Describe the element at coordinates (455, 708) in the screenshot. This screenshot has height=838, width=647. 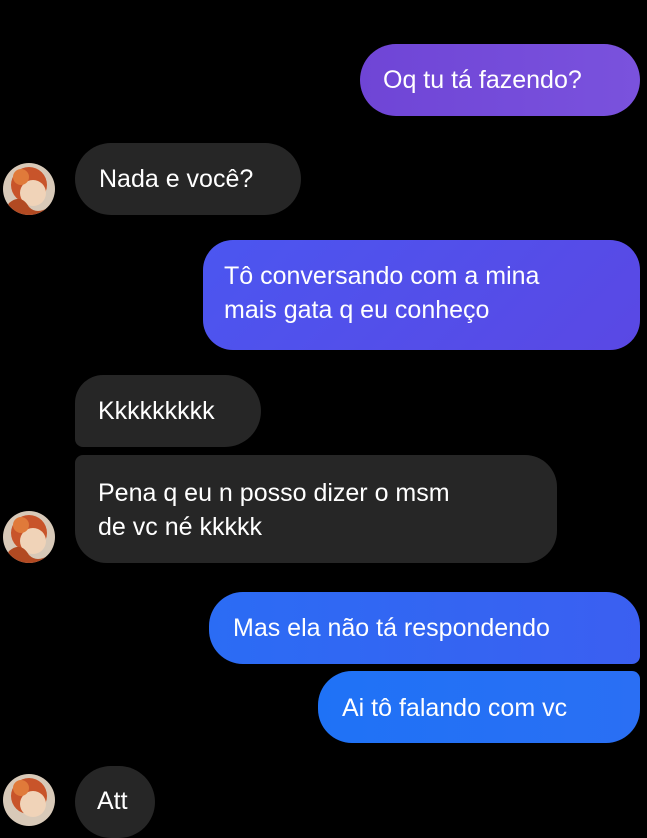
I see `message-text: Ai tô falando com vc` at that location.